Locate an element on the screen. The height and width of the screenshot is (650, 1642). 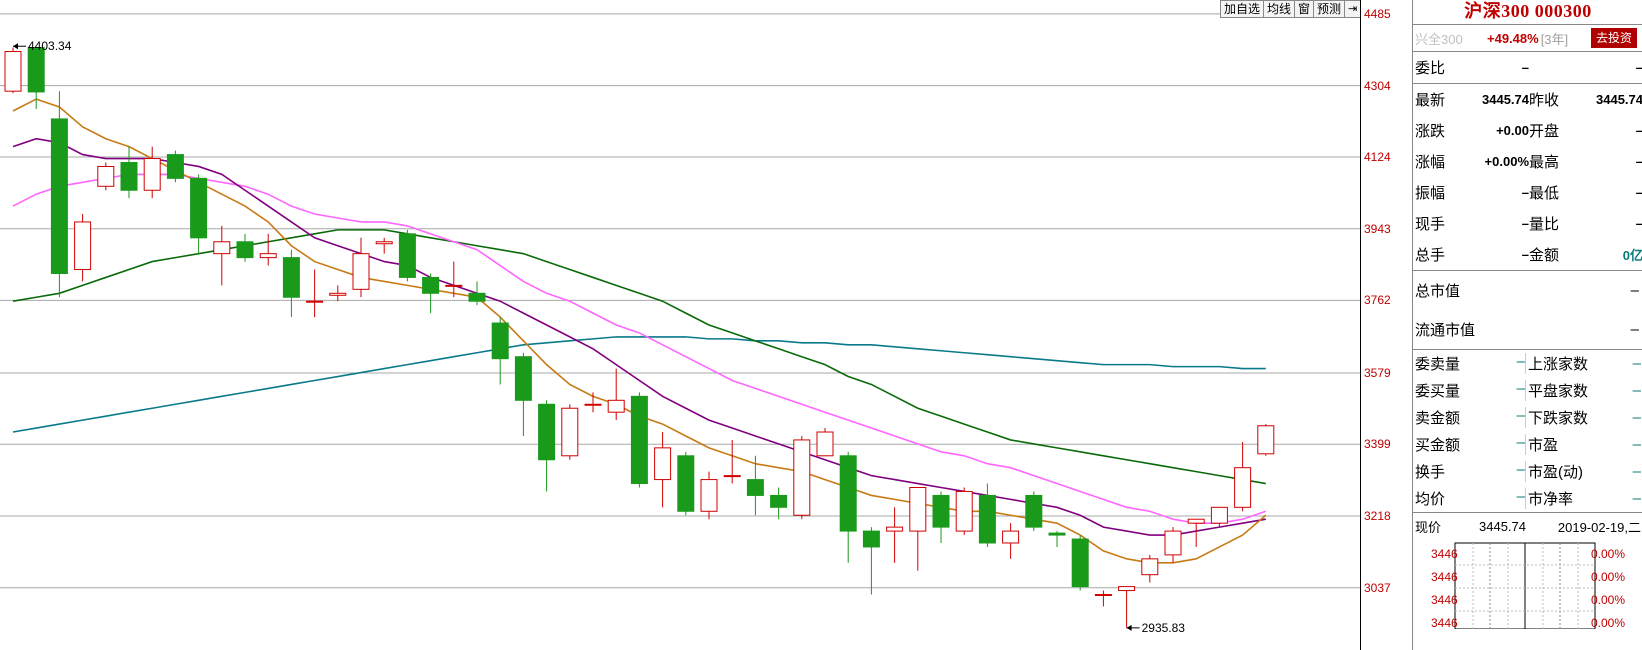
price-axis-label: 3762 is located at coordinates (1377, 300).